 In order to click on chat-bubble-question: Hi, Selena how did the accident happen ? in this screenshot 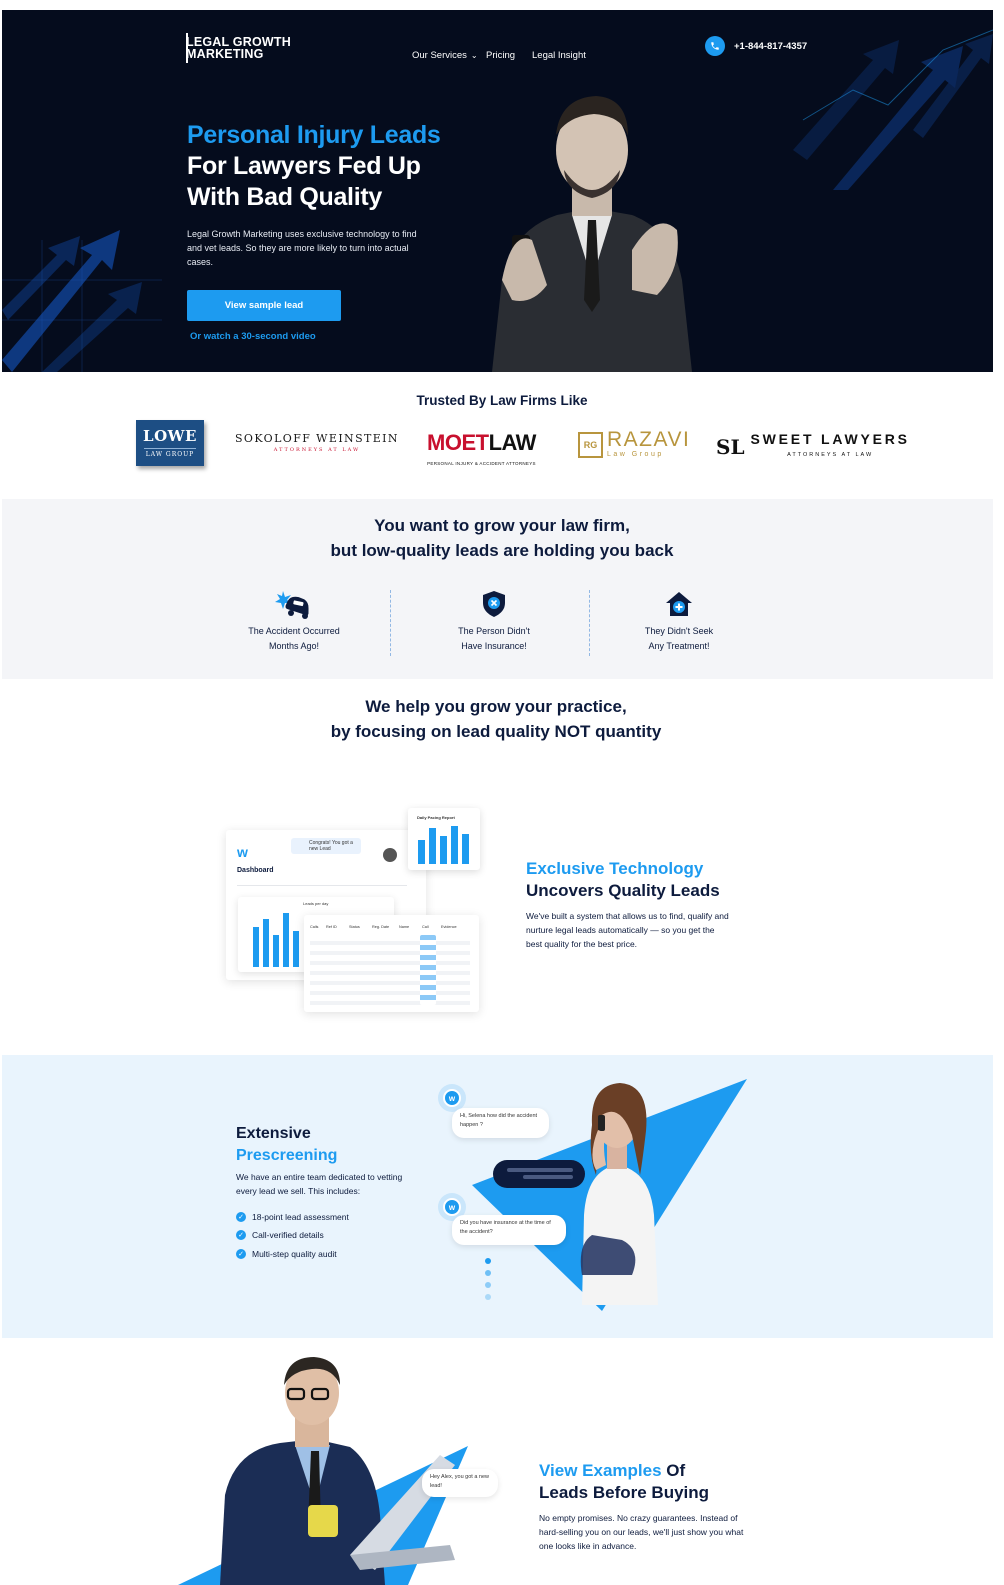, I will do `click(500, 1123)`.